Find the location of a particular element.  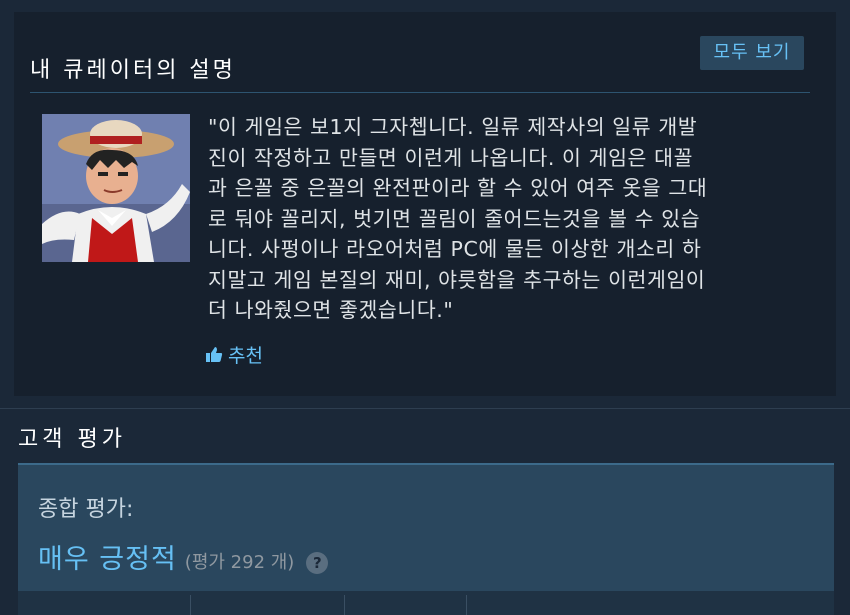

overall-reviews-value: 매우 긍정적 (평가 292 개) ? is located at coordinates (183, 556).